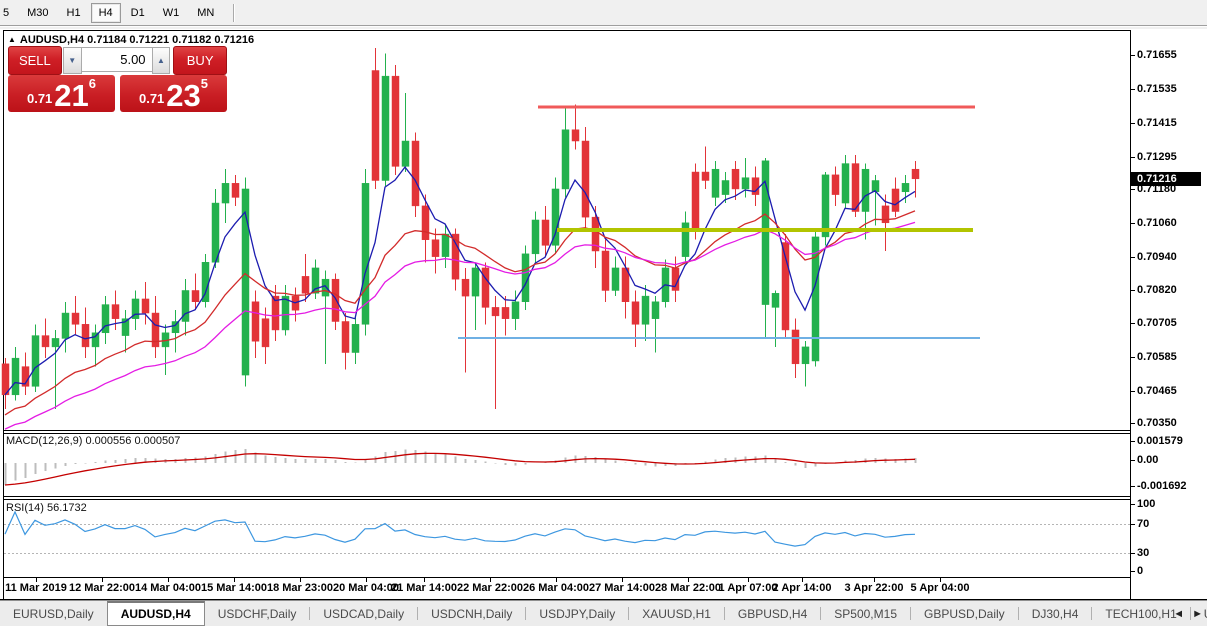 The width and height of the screenshot is (1207, 626). Describe the element at coordinates (1157, 391) in the screenshot. I see `price-axis-label: 0.70465` at that location.